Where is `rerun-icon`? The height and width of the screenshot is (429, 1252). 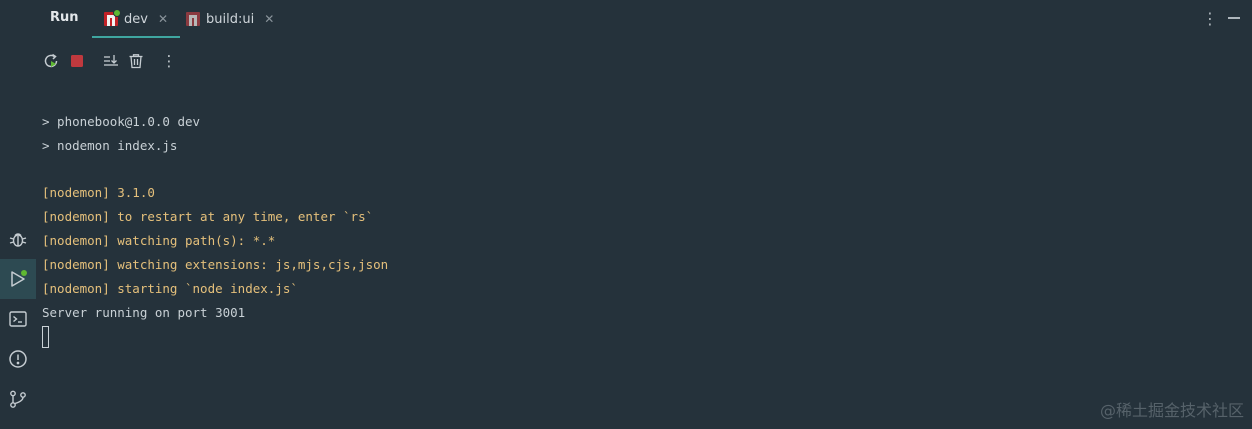 rerun-icon is located at coordinates (51, 60).